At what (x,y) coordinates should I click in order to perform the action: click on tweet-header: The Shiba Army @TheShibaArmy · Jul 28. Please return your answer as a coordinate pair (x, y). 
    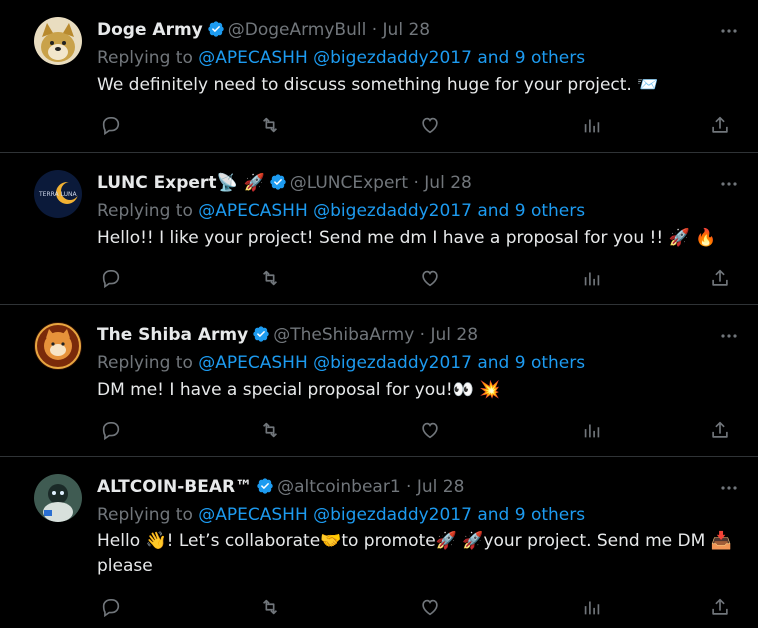
    Looking at the image, I should click on (288, 335).